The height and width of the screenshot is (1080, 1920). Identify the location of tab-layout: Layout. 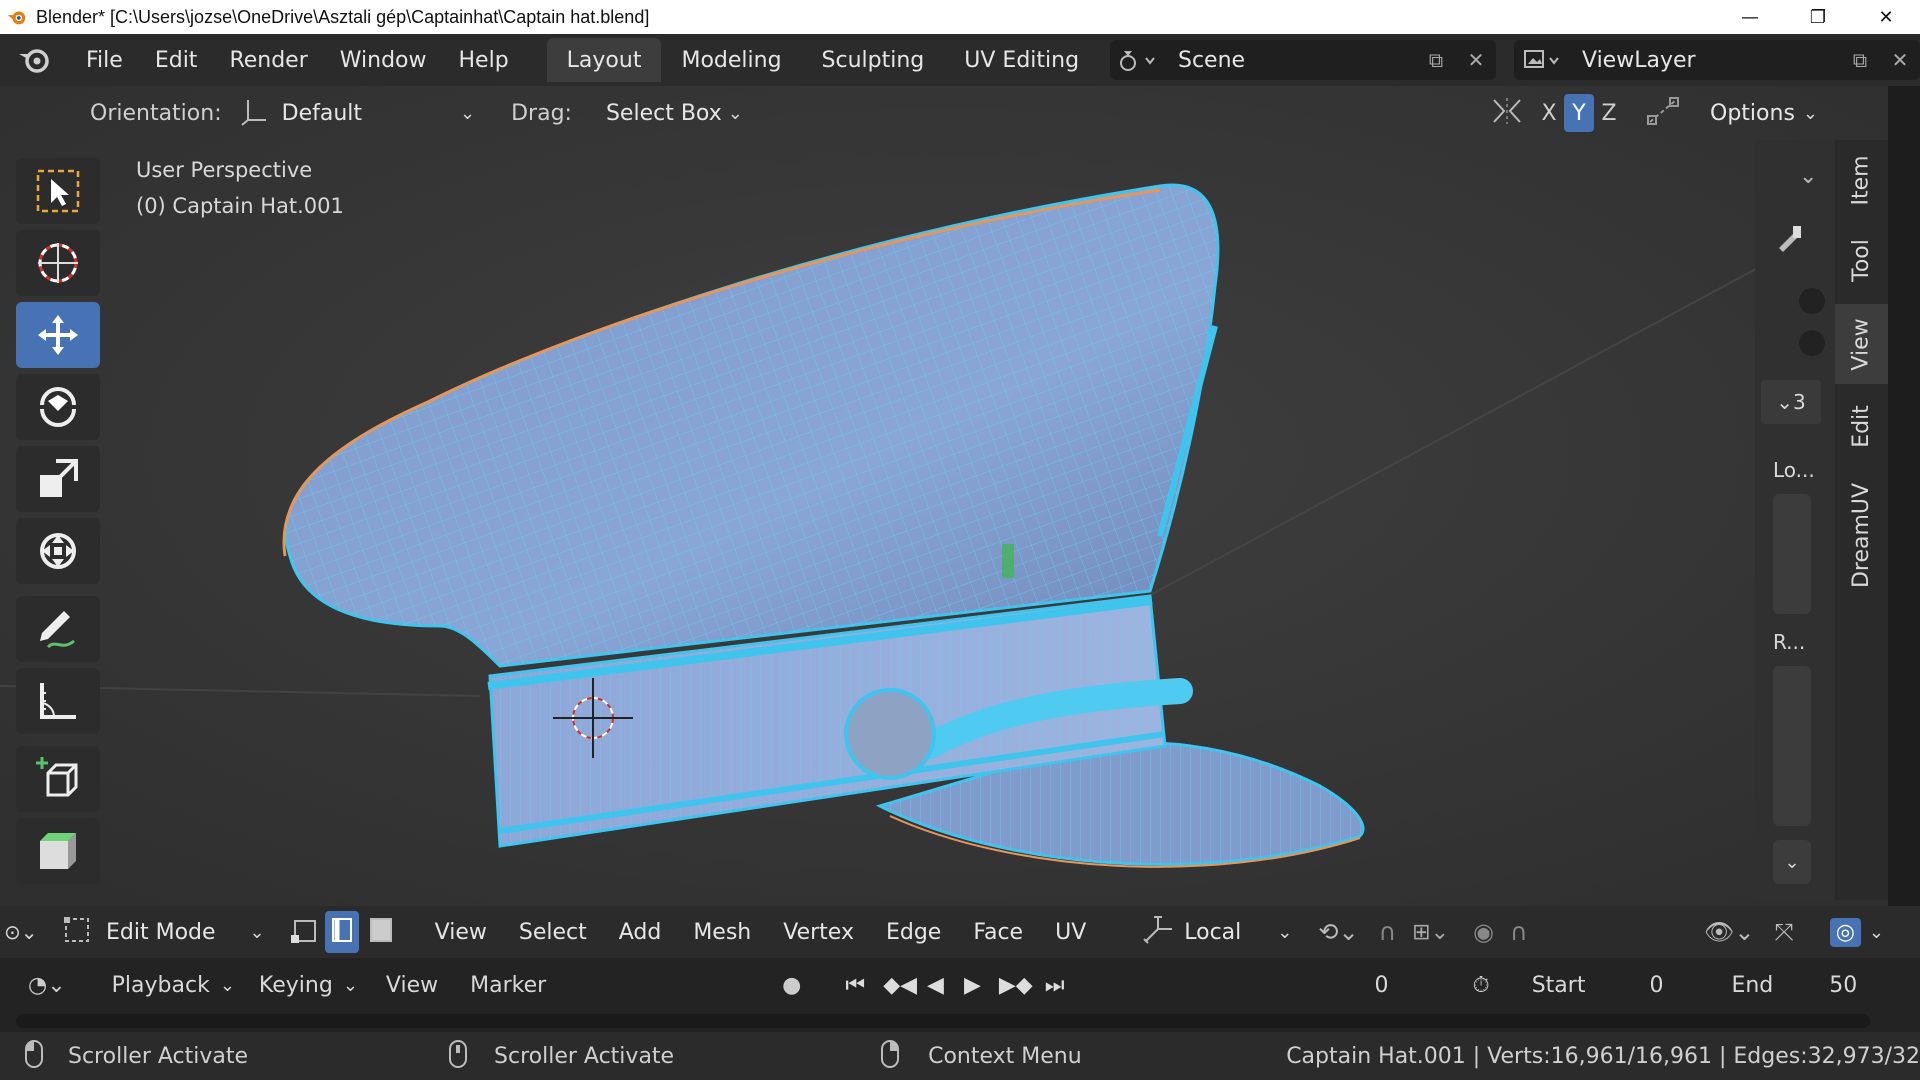
(604, 60).